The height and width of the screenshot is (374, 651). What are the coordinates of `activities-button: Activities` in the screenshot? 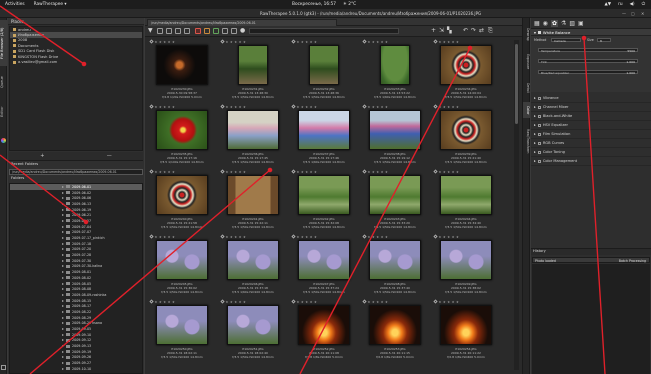 It's located at (15, 4).